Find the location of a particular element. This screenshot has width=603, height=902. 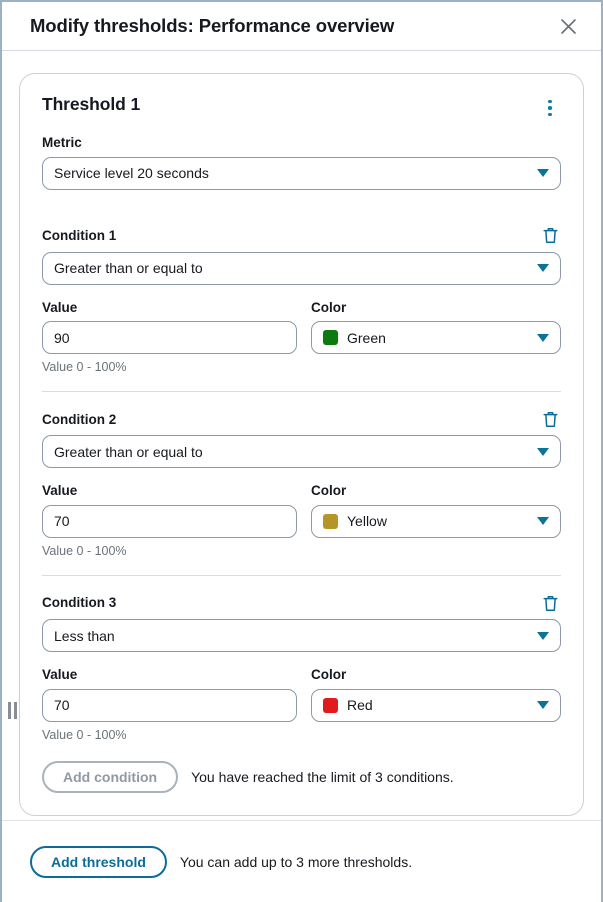

value-color-row: Value 90 Value 0 - 100% Color Green is located at coordinates (301, 337).